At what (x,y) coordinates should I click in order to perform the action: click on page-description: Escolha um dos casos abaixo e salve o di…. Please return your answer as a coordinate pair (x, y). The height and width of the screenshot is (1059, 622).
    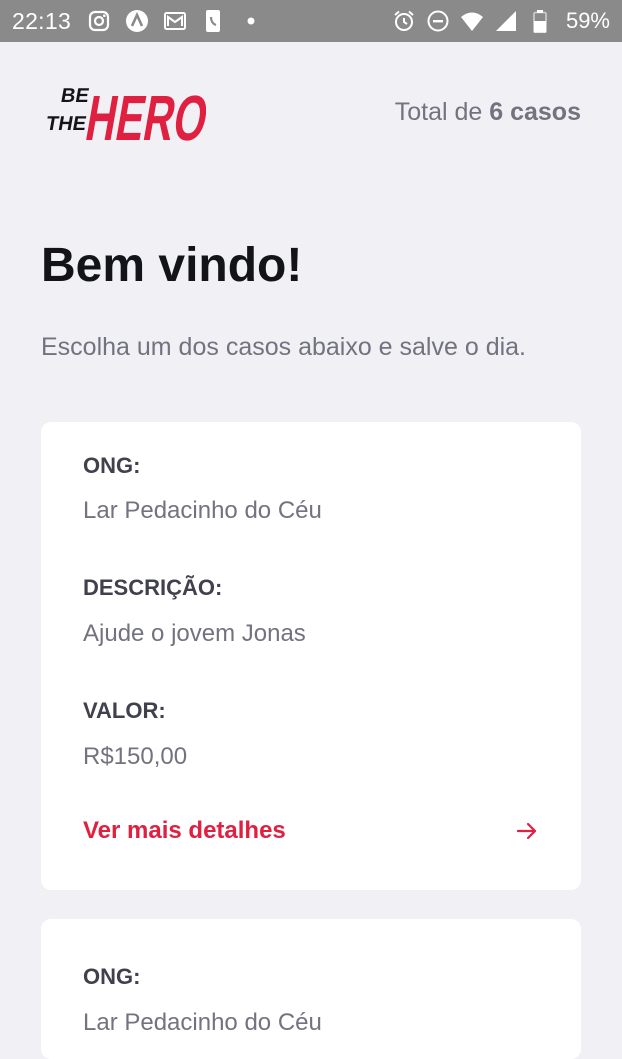
    Looking at the image, I should click on (283, 347).